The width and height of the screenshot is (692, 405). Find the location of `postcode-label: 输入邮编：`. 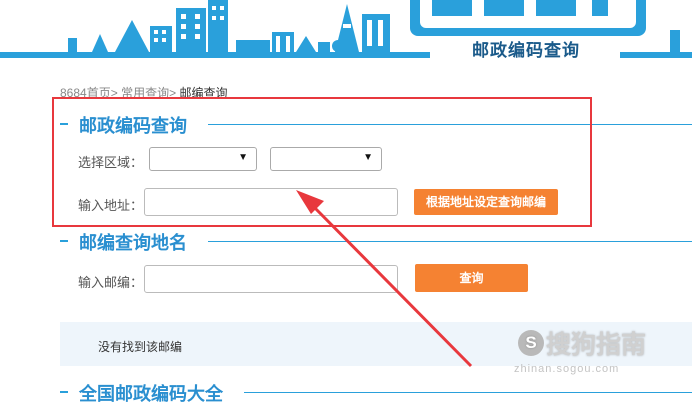

postcode-label: 输入邮编： is located at coordinates (111, 282).